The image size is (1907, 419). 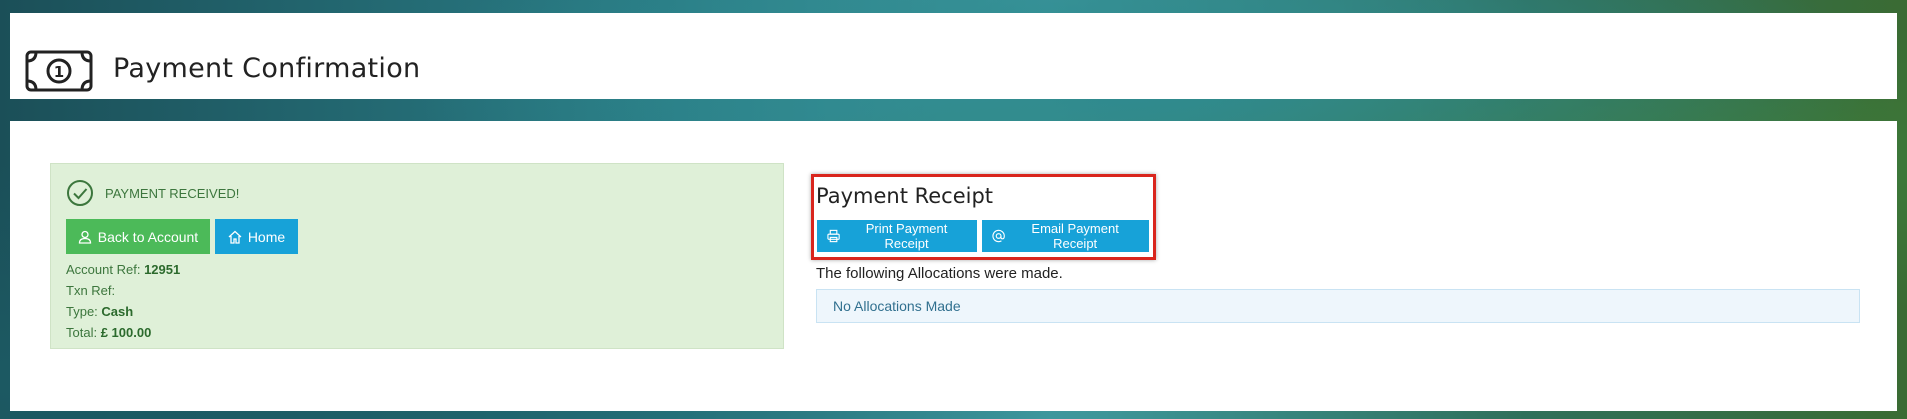 I want to click on user-icon, so click(x=84, y=237).